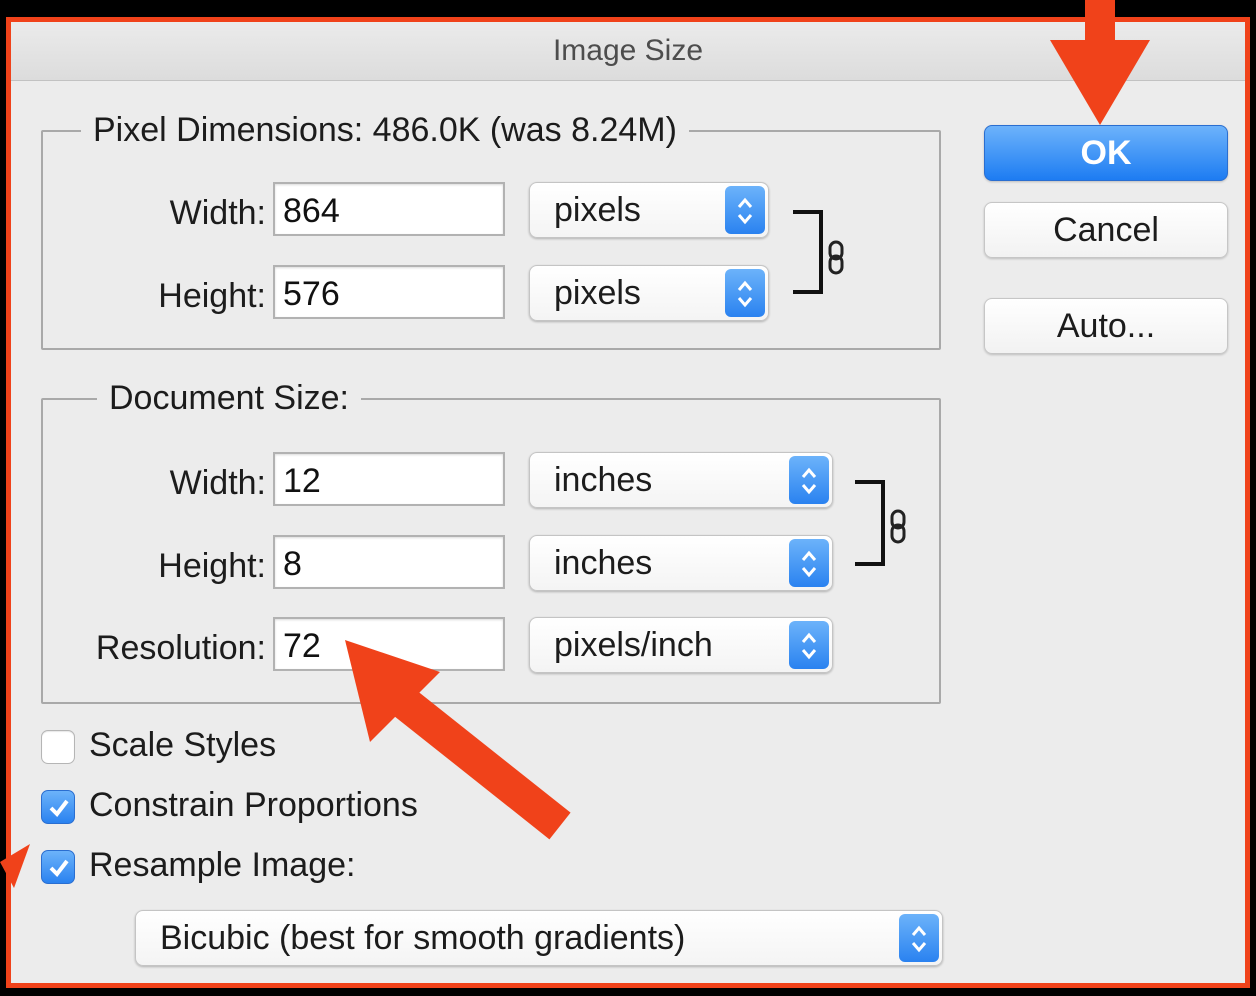  What do you see at coordinates (182, 745) in the screenshot?
I see `scale-styles-label: Scale Styles` at bounding box center [182, 745].